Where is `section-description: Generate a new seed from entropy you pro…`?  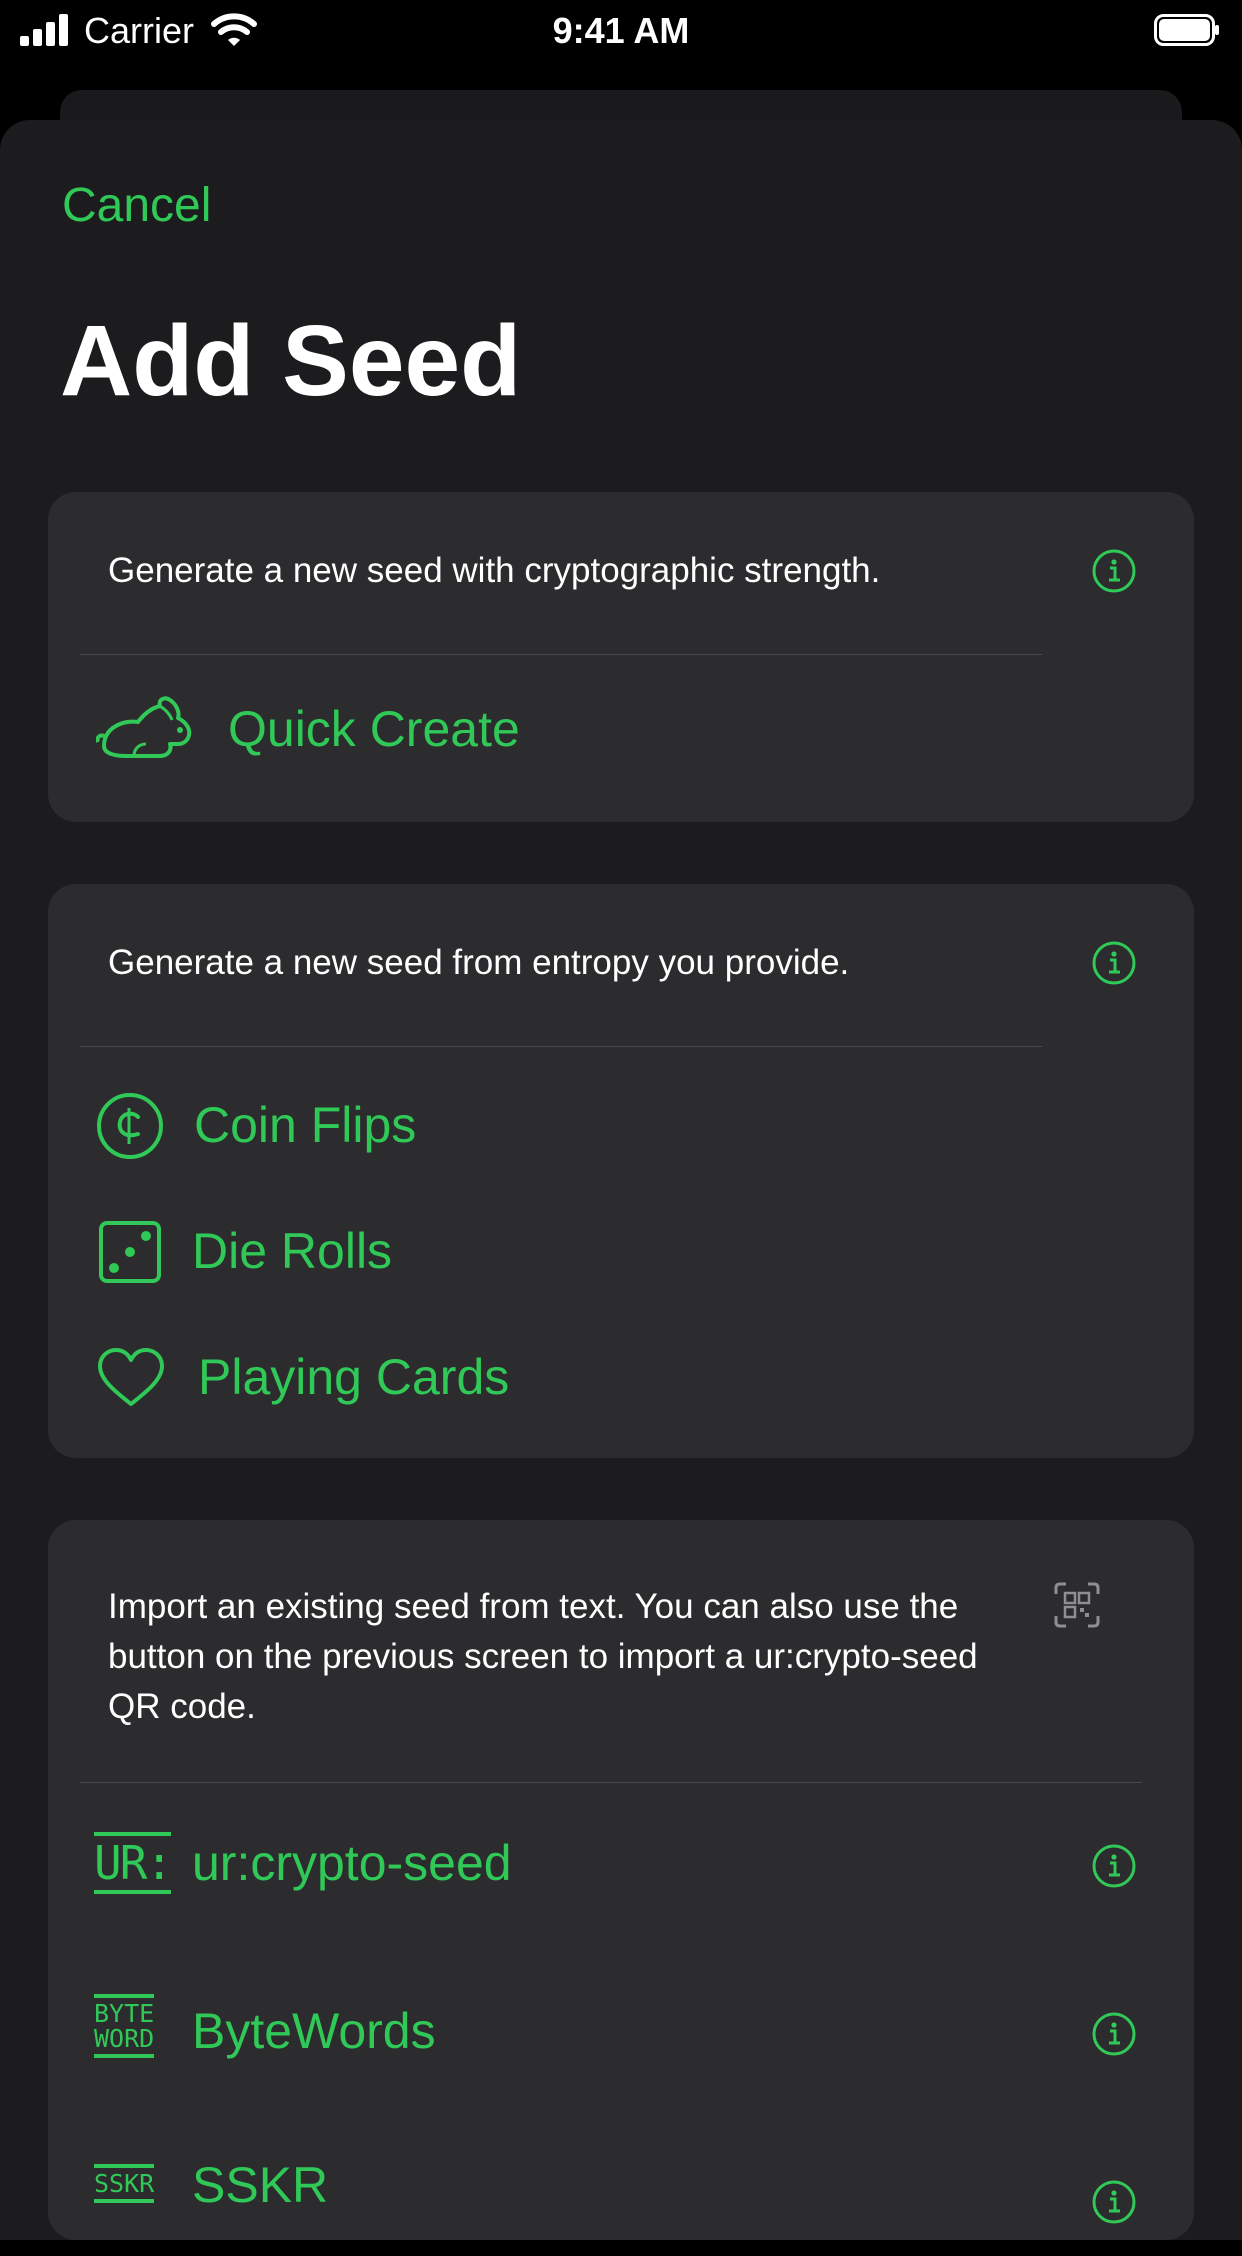
section-description: Generate a new seed from entropy you pro… is located at coordinates (479, 962).